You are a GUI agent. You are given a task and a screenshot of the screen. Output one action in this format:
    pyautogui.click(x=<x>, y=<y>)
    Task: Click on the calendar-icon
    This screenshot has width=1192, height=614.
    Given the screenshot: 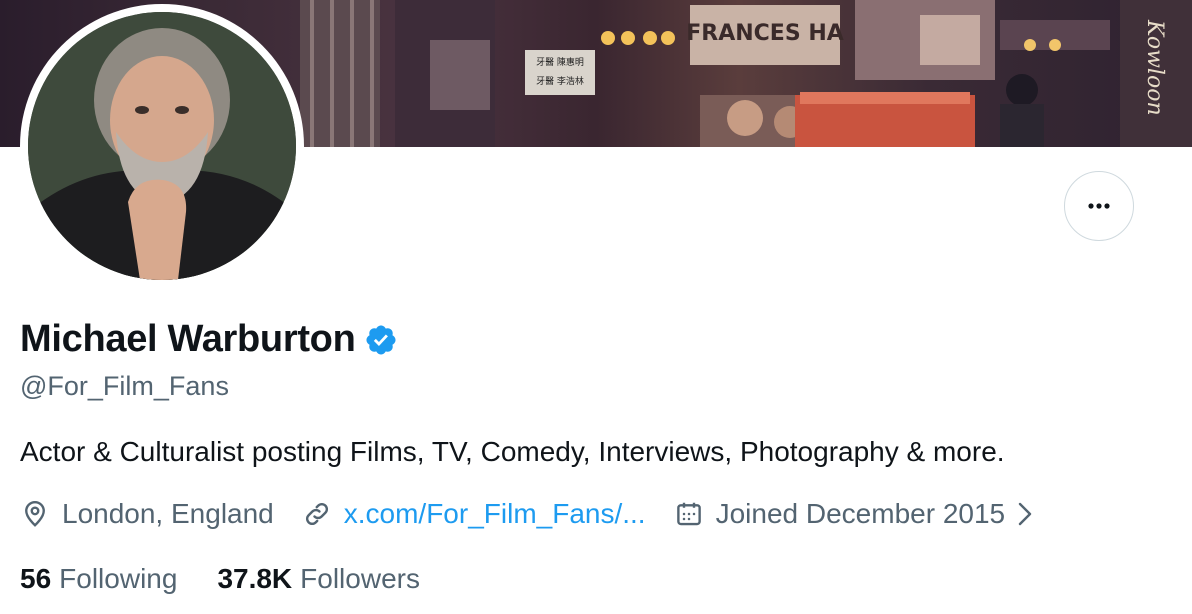 What is the action you would take?
    pyautogui.click(x=688, y=514)
    